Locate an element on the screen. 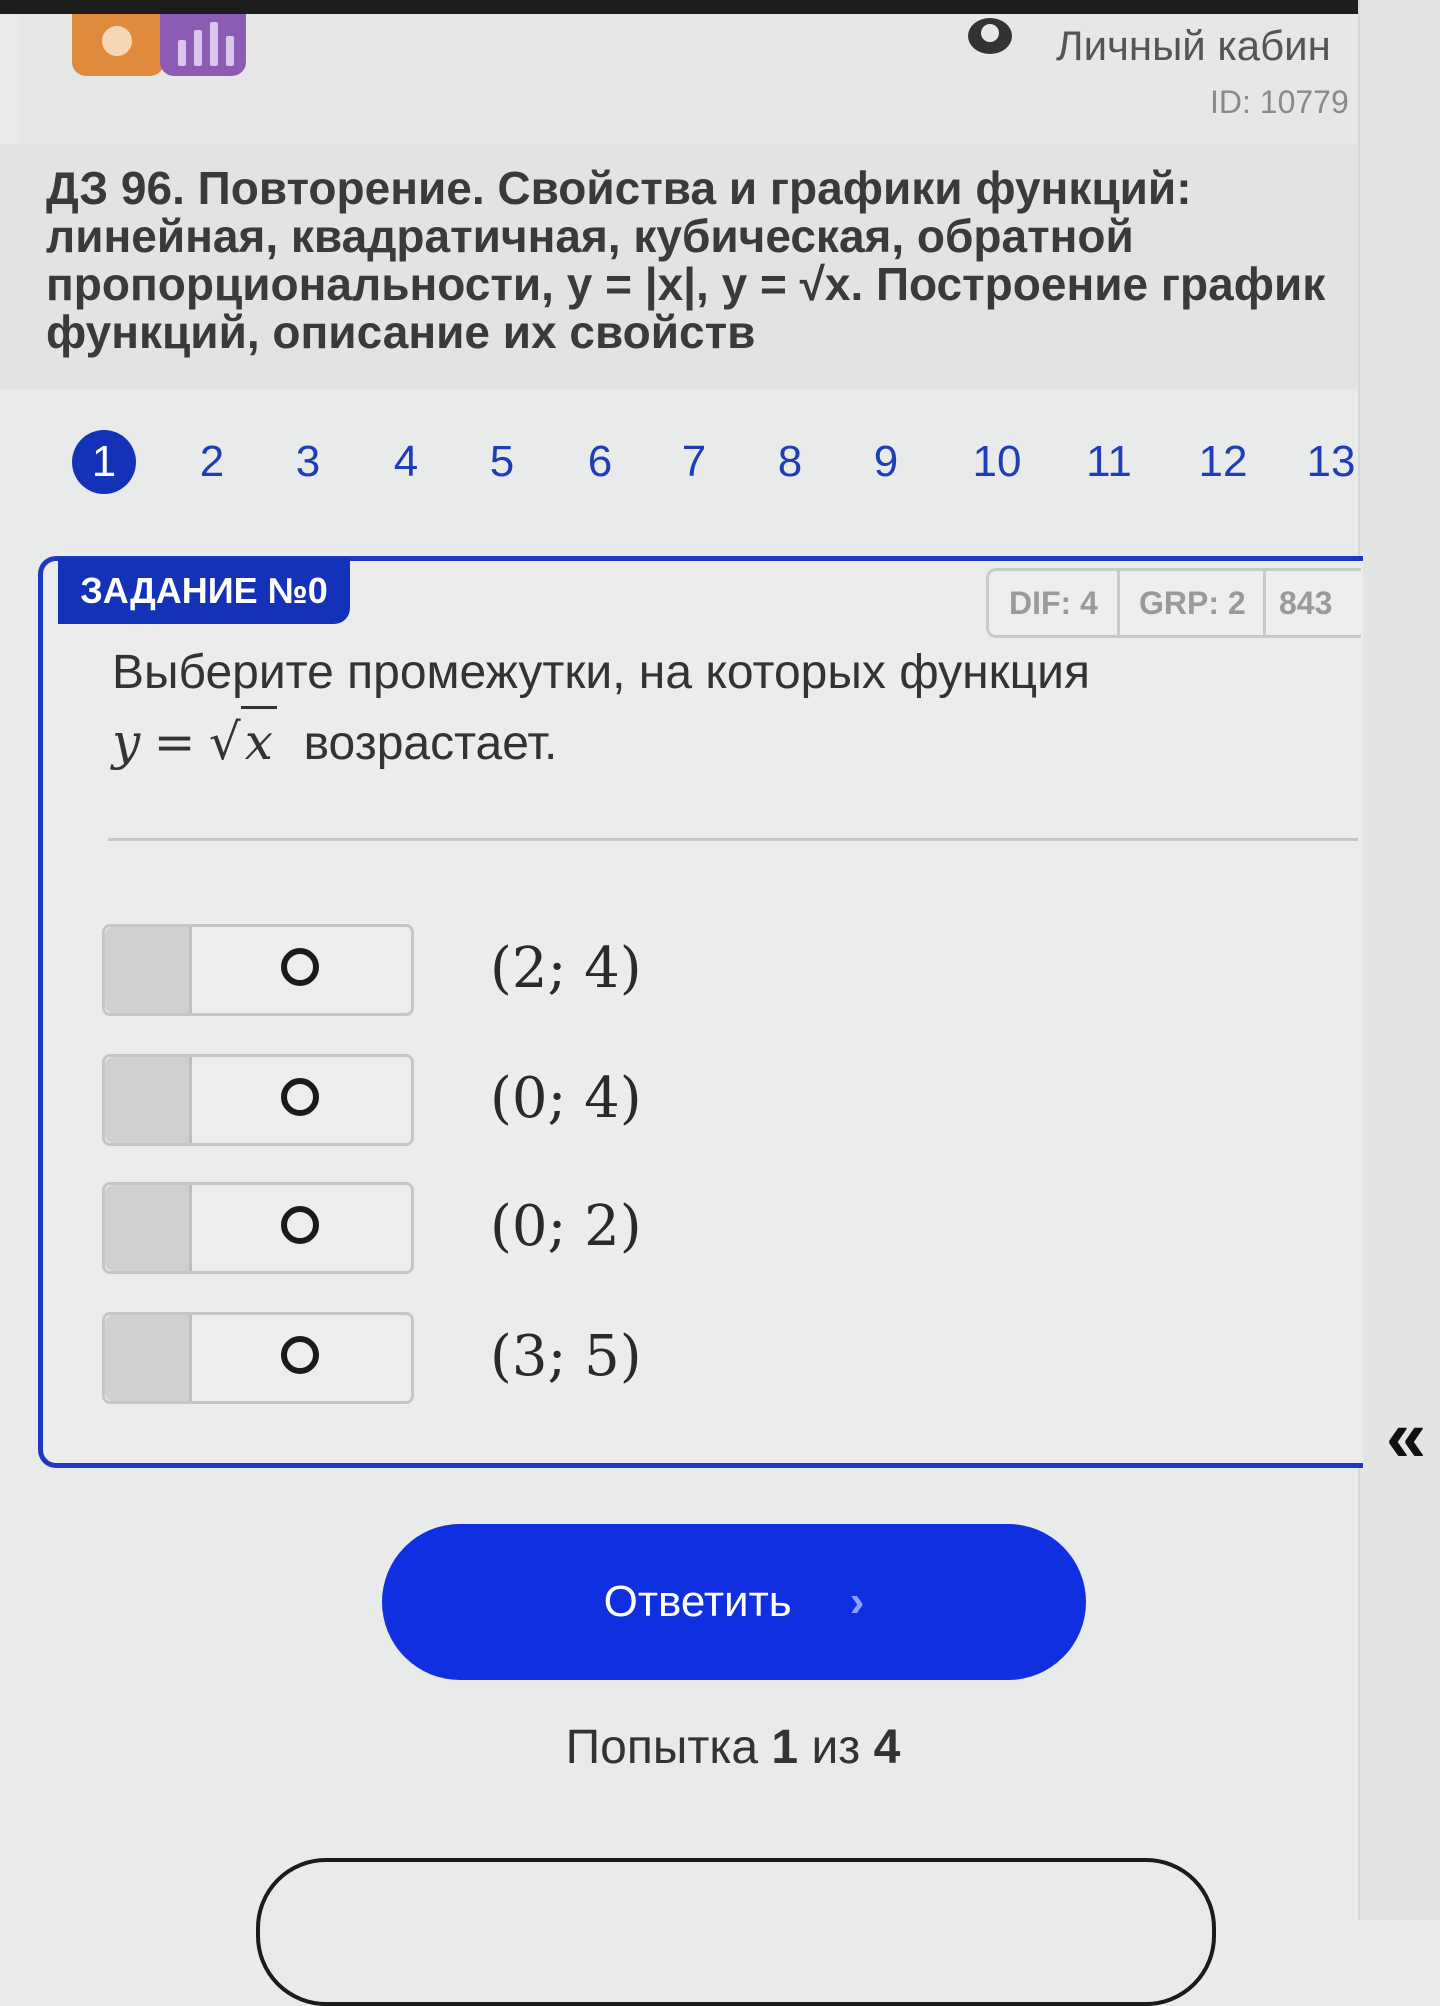 The image size is (1440, 2006). attempt-prefix: Попытка is located at coordinates (662, 1747).